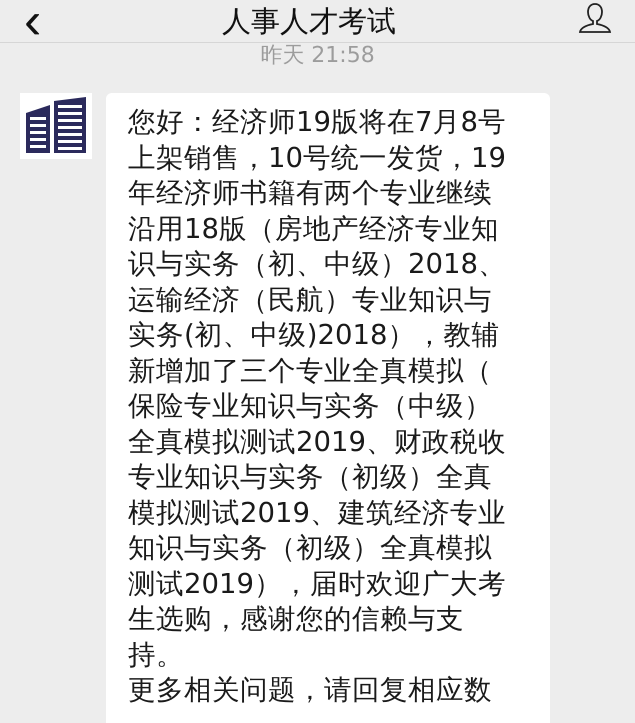 The width and height of the screenshot is (635, 723). I want to click on message-text: 持。, so click(156, 655).